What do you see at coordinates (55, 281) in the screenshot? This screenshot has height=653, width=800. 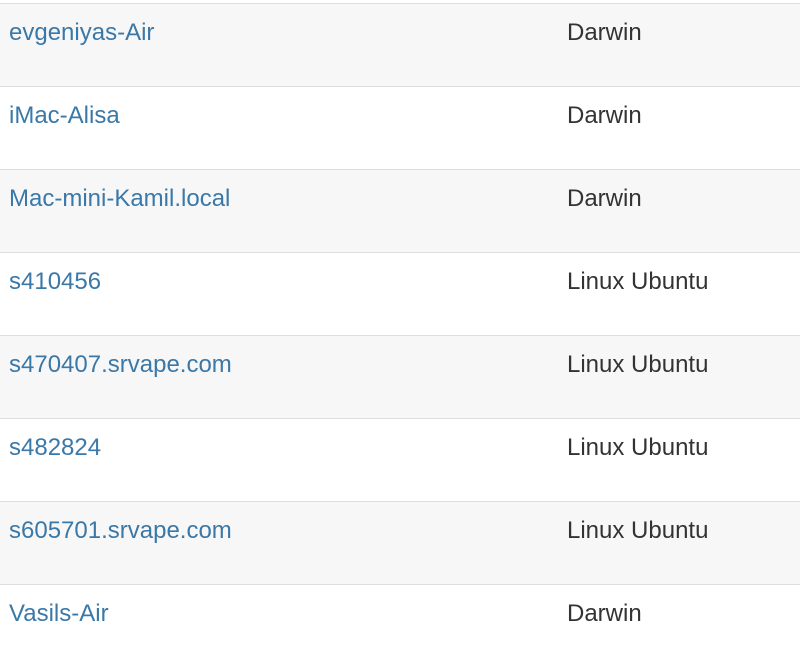 I see `host-link: s410456` at bounding box center [55, 281].